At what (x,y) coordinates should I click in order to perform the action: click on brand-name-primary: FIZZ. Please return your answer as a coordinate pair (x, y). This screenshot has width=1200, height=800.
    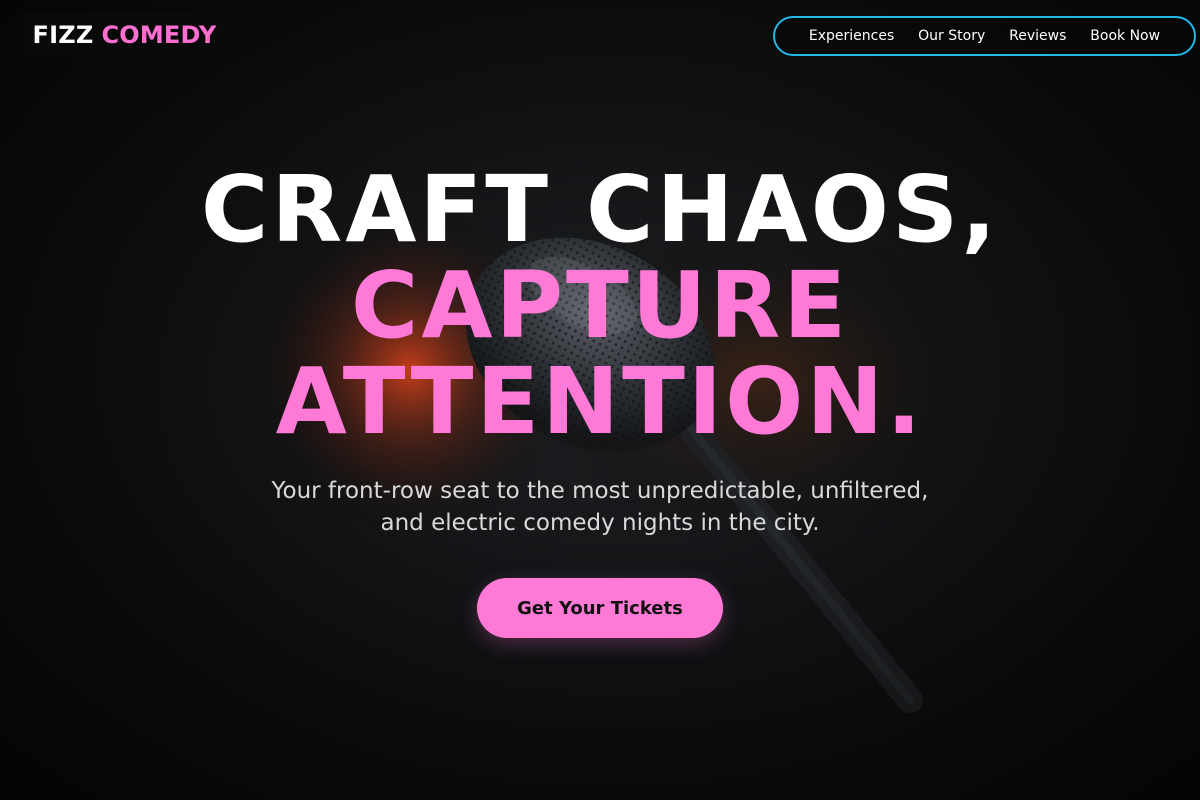
    Looking at the image, I should click on (63, 35).